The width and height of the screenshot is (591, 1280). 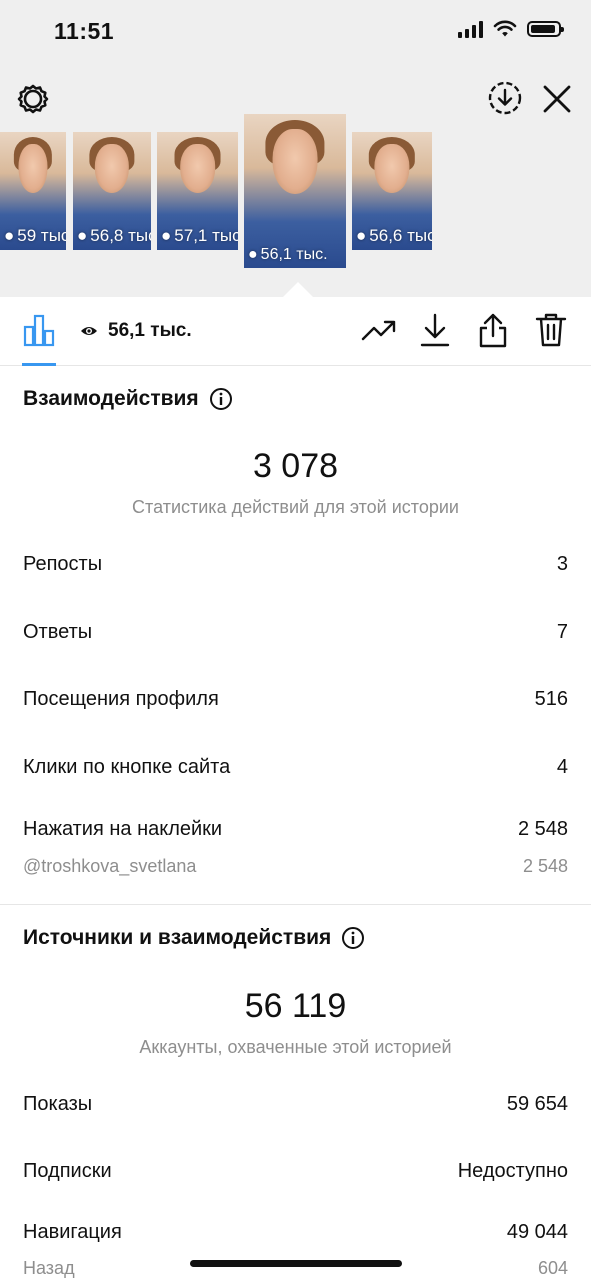 What do you see at coordinates (58, 1104) in the screenshot?
I see `stat-label: Показы` at bounding box center [58, 1104].